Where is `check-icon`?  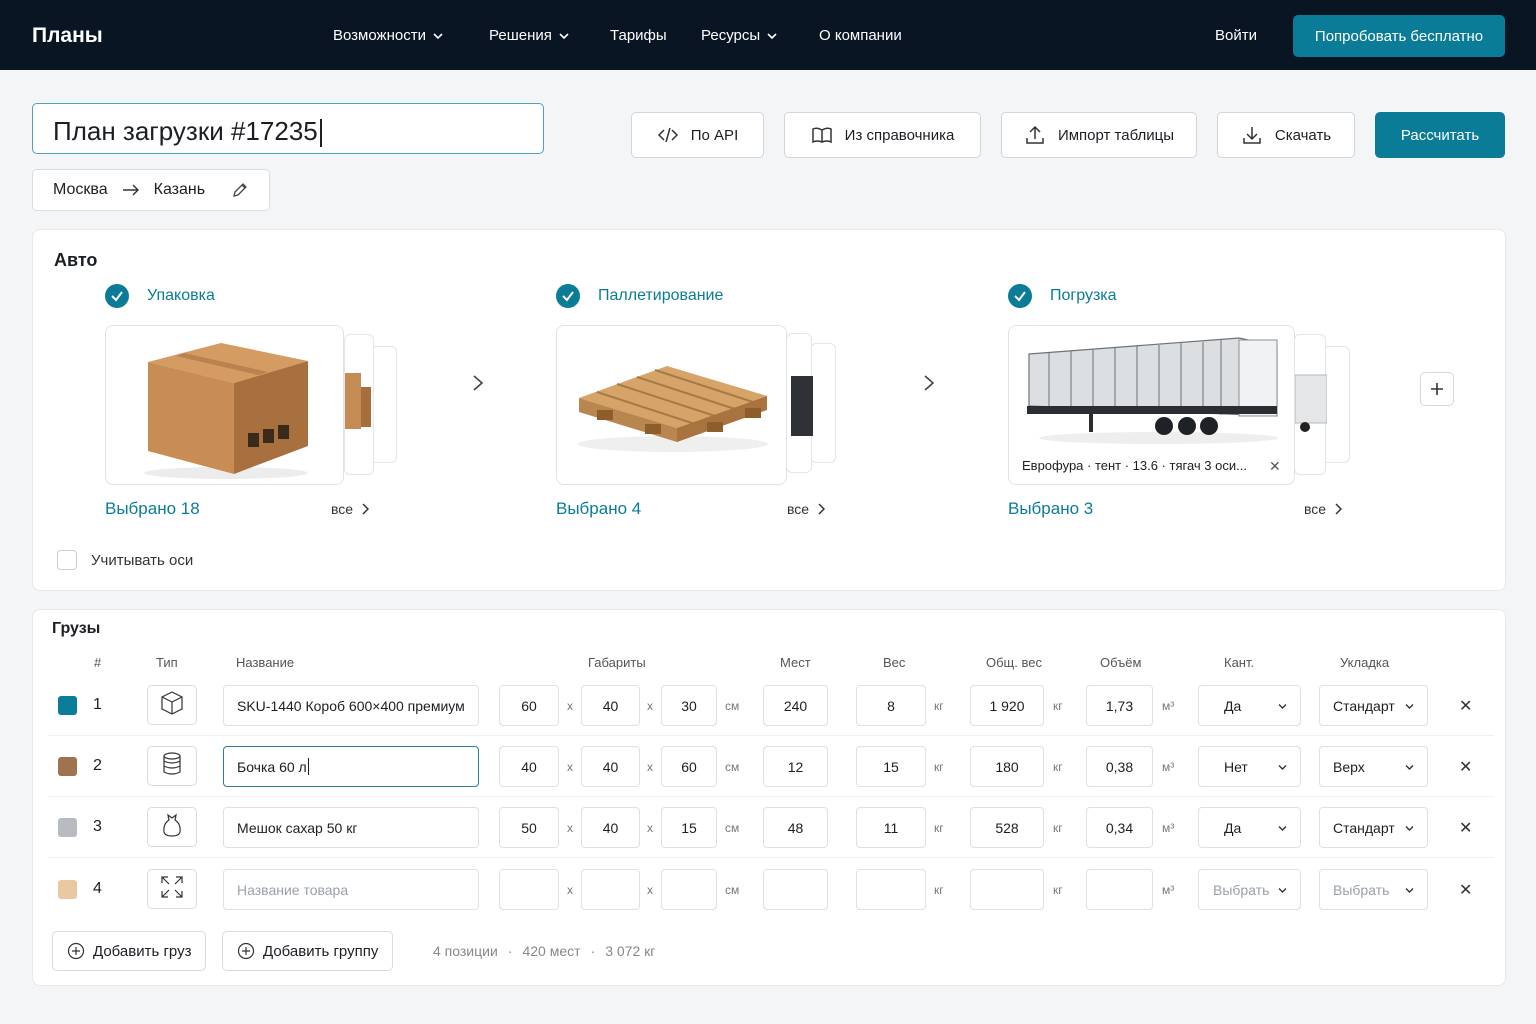
check-icon is located at coordinates (568, 296).